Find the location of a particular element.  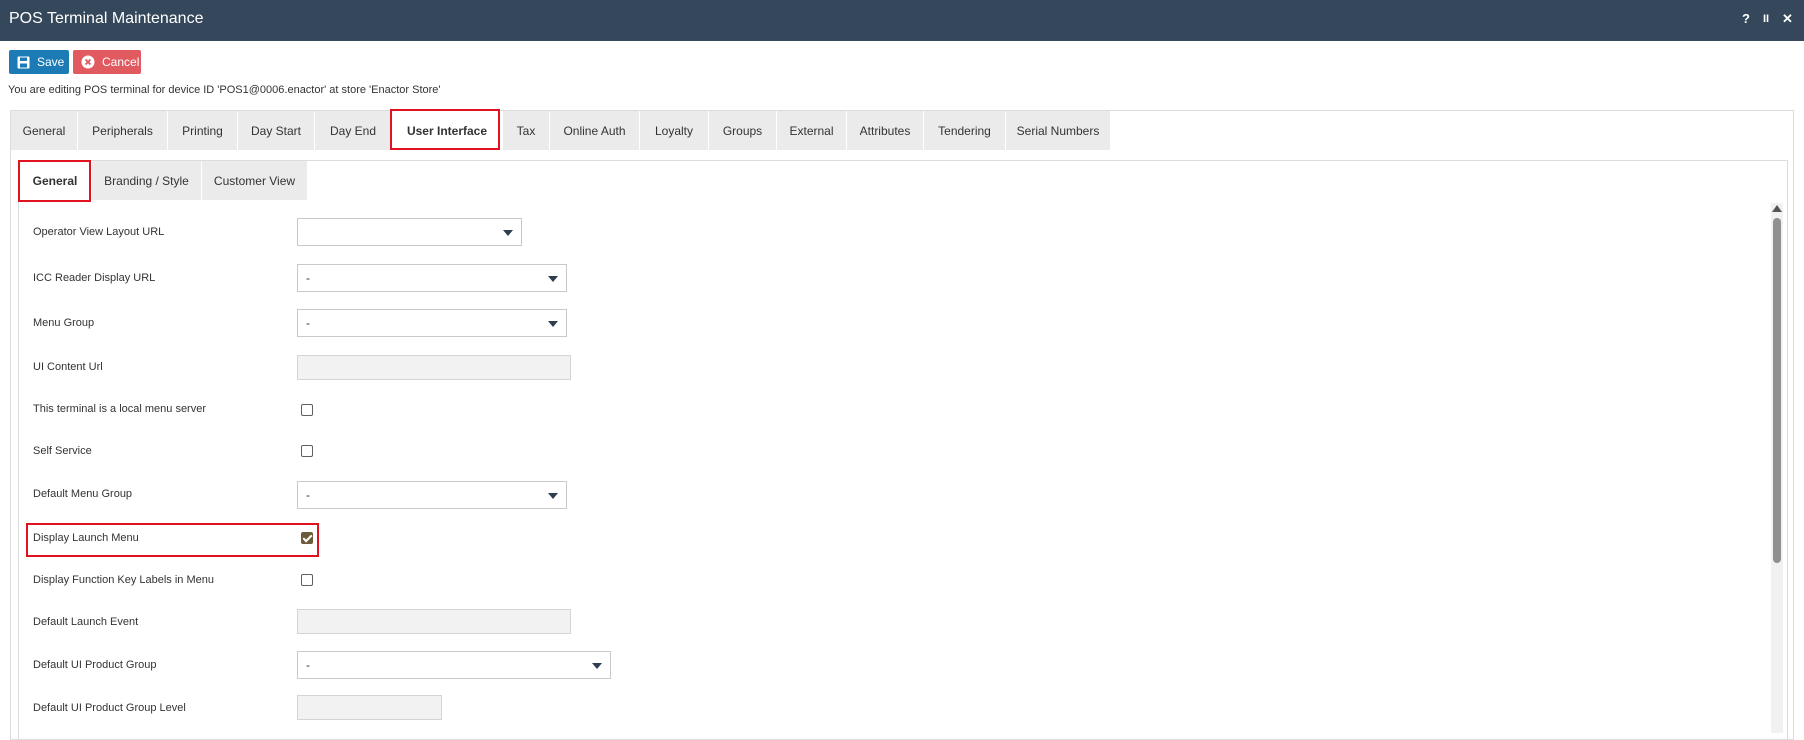

tab-online-auth: Online Auth is located at coordinates (595, 130).